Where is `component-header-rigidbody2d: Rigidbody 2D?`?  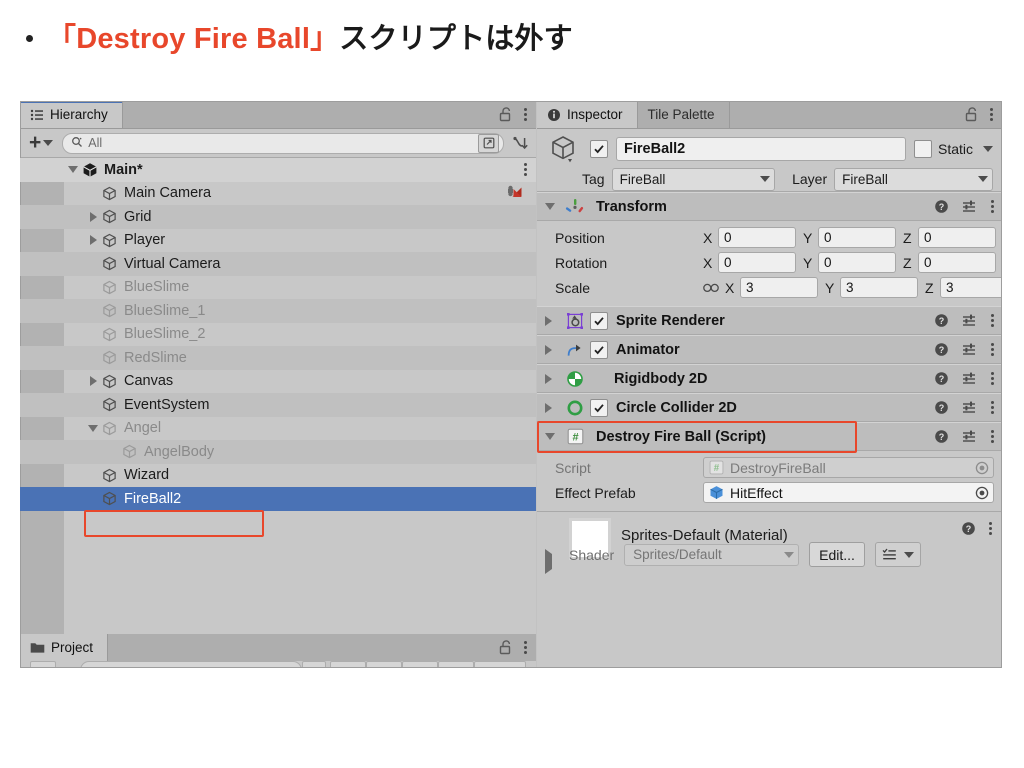
component-header-rigidbody2d: Rigidbody 2D? is located at coordinates (769, 378).